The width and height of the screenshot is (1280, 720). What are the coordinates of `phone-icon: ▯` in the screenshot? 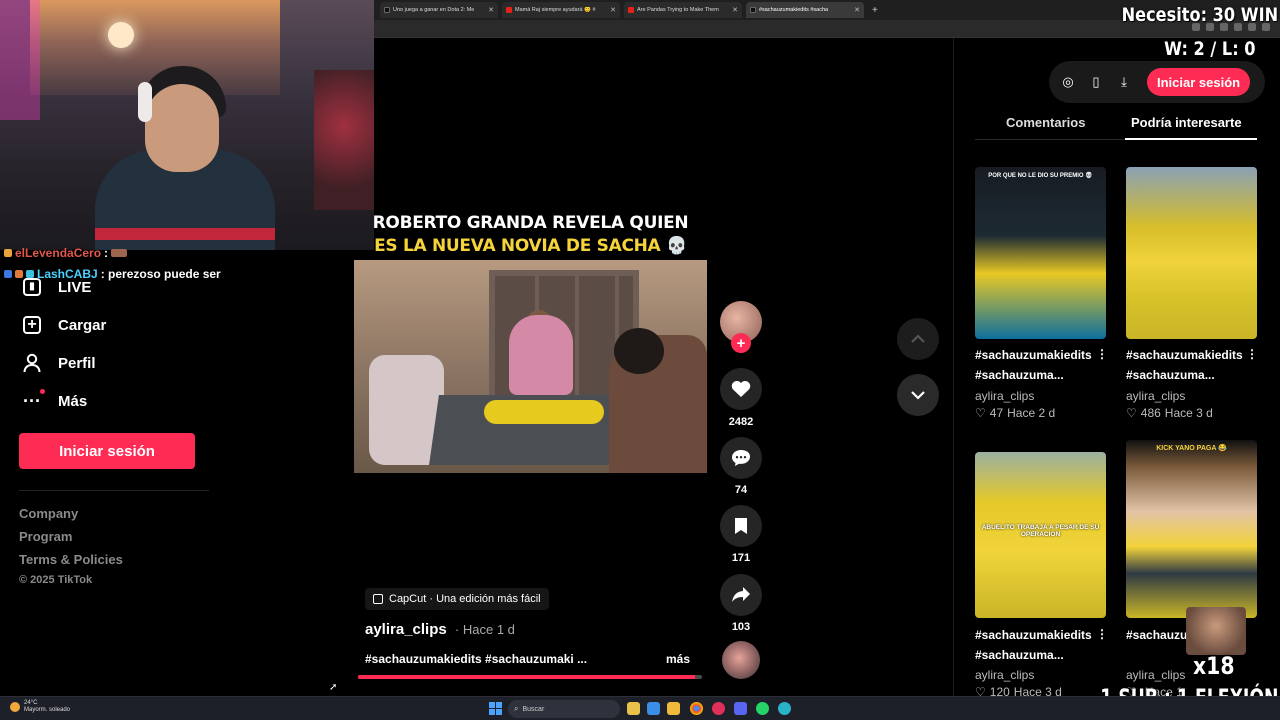 It's located at (1096, 82).